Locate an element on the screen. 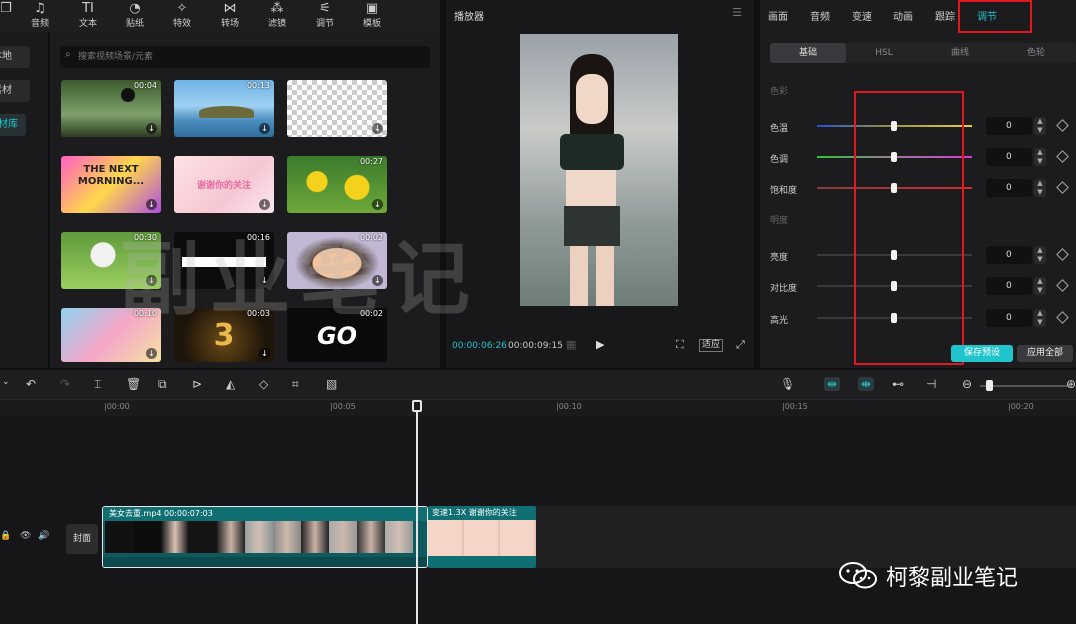 Image resolution: width=1076 pixels, height=624 pixels. search-input: 搜索视频场景/元素 is located at coordinates (245, 57).